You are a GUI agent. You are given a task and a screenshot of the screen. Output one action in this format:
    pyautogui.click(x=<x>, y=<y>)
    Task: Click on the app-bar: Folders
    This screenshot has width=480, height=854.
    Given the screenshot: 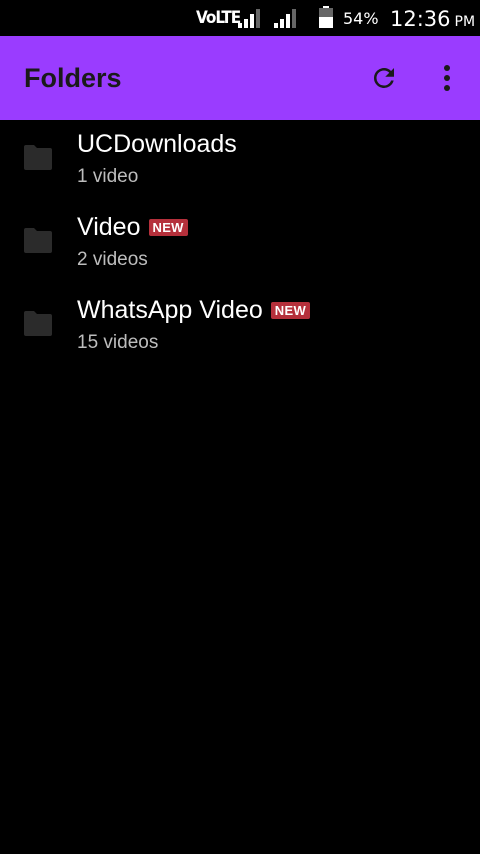 What is the action you would take?
    pyautogui.click(x=240, y=78)
    